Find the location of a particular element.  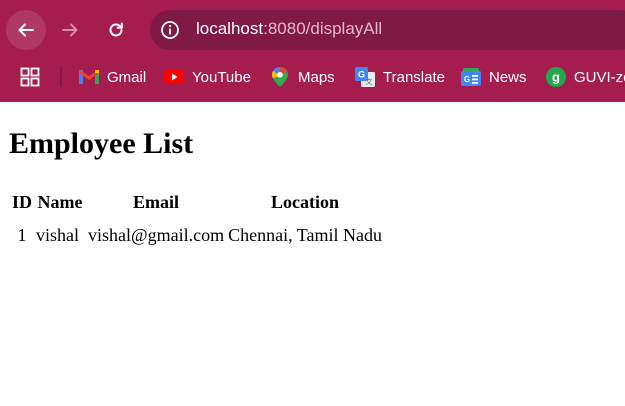

apps-button is located at coordinates (30, 77).